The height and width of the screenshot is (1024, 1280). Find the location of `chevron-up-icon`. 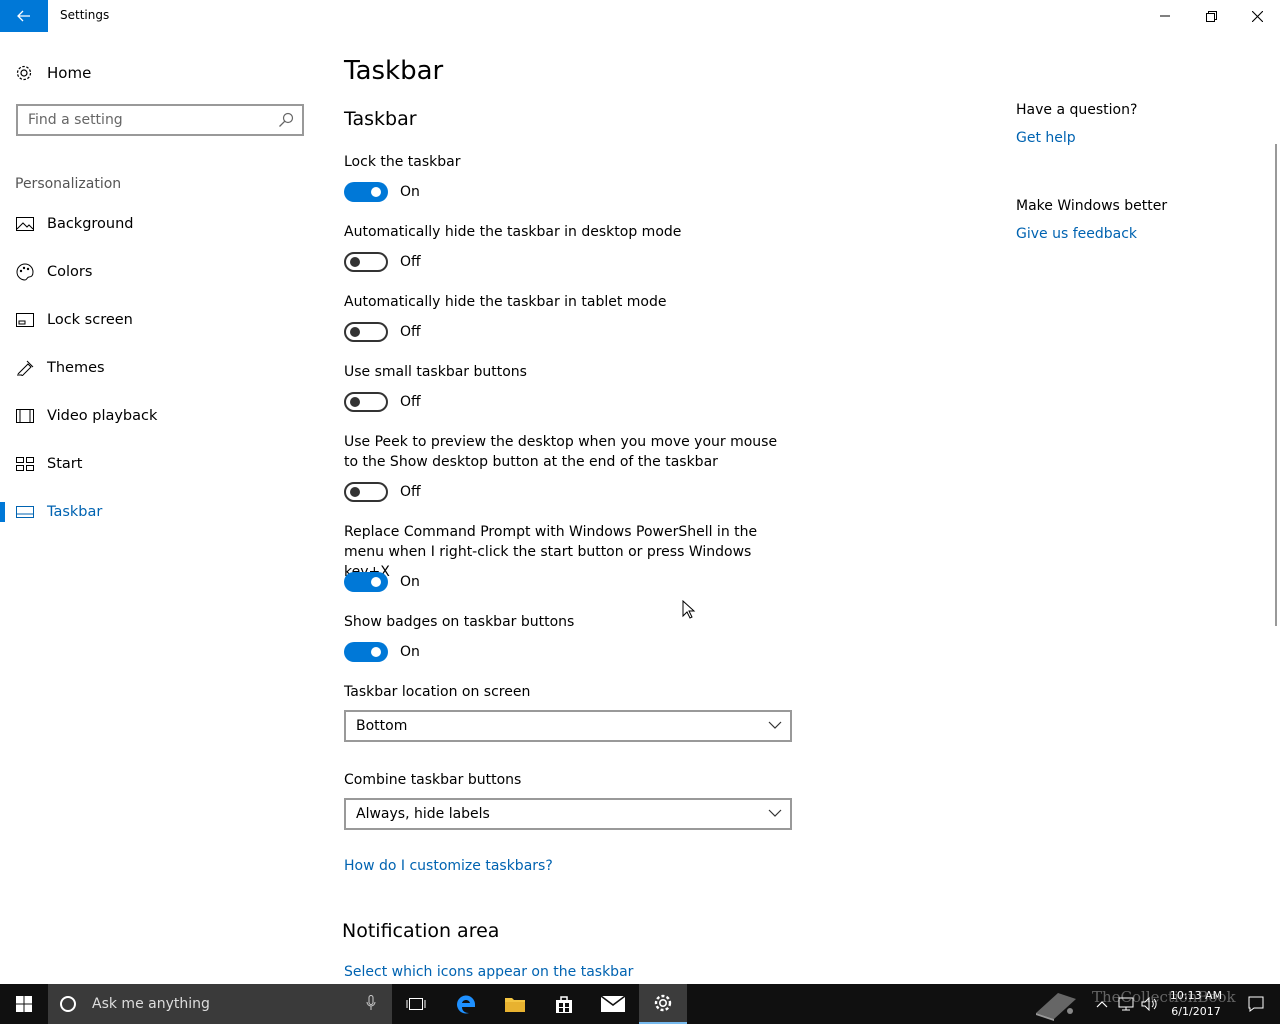

chevron-up-icon is located at coordinates (1102, 1004).